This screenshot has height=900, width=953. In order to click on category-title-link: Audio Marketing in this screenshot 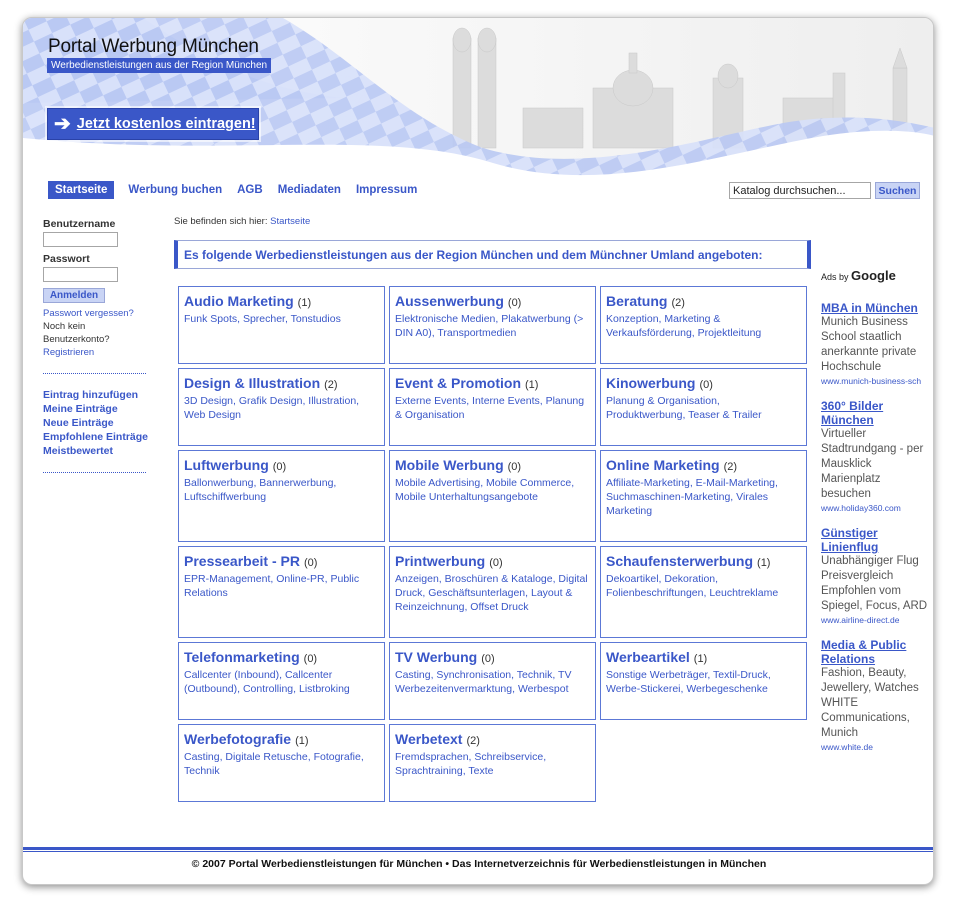, I will do `click(239, 301)`.